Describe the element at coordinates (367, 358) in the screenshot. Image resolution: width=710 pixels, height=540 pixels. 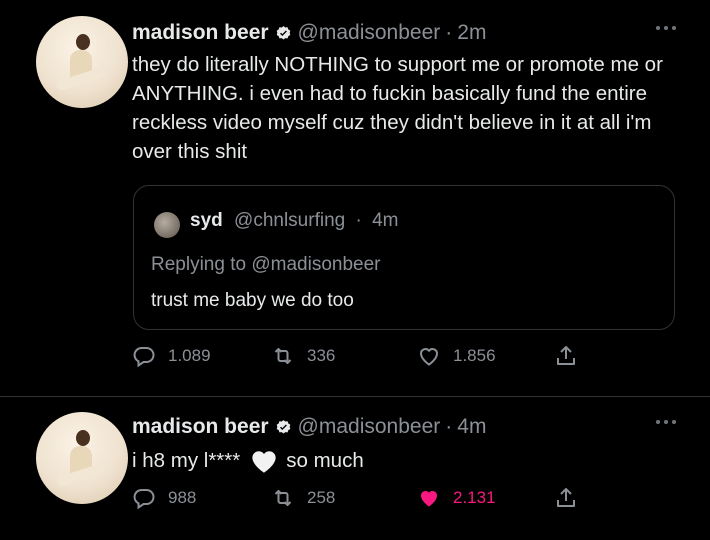
I see `action-bar: 1.089 336 1.856` at that location.